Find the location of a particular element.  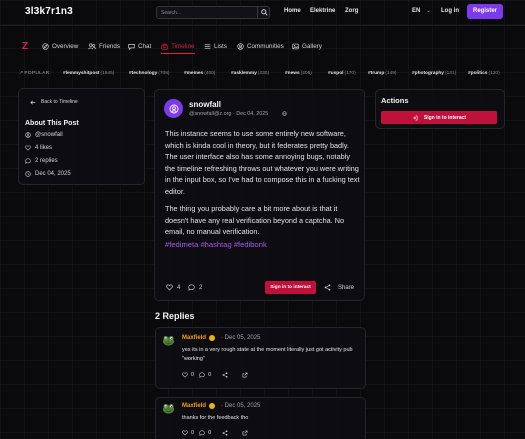

login-icon is located at coordinates (415, 117).